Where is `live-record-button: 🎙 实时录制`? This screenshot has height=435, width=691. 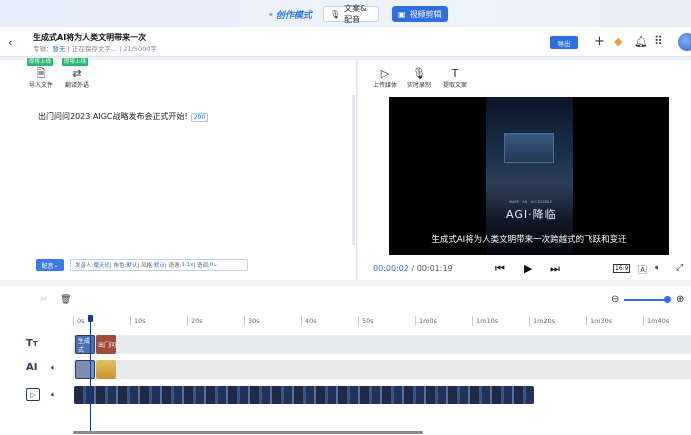
live-record-button: 🎙 实时录制 is located at coordinates (419, 78).